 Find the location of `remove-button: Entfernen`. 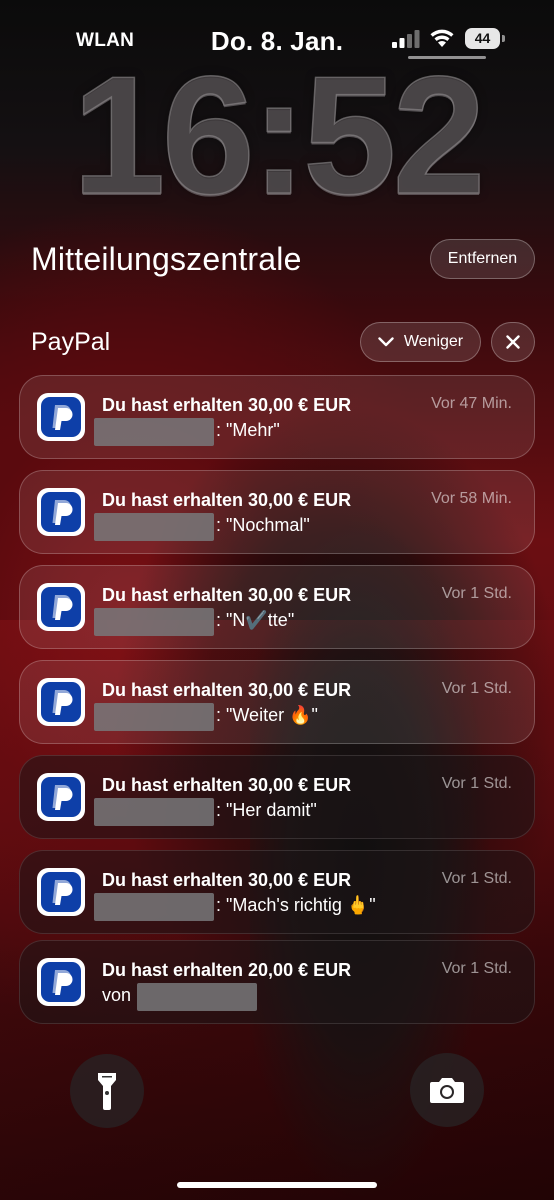

remove-button: Entfernen is located at coordinates (482, 259).